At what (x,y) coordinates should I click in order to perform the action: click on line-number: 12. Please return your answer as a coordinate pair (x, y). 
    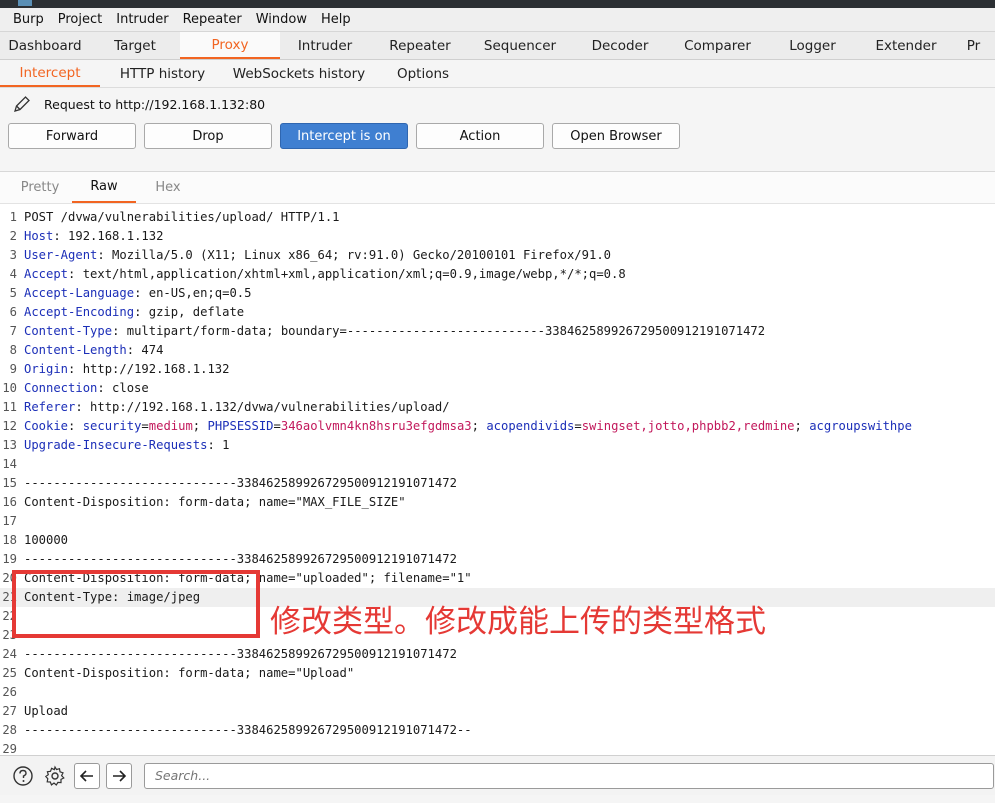
    Looking at the image, I should click on (9, 426).